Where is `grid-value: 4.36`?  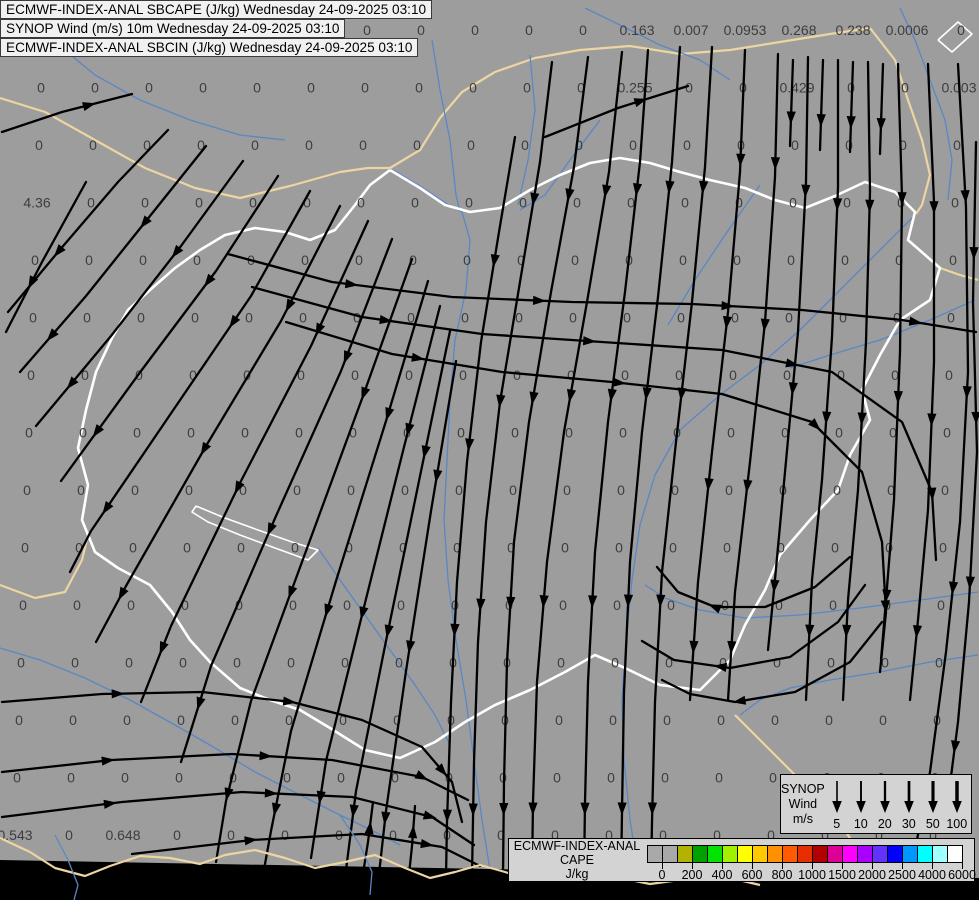 grid-value: 4.36 is located at coordinates (36, 203).